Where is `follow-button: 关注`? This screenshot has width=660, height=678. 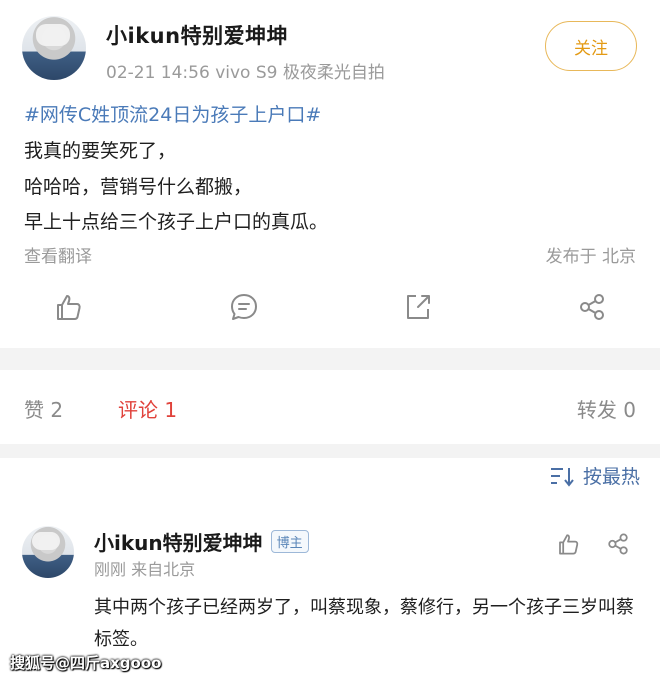
follow-button: 关注 is located at coordinates (591, 46).